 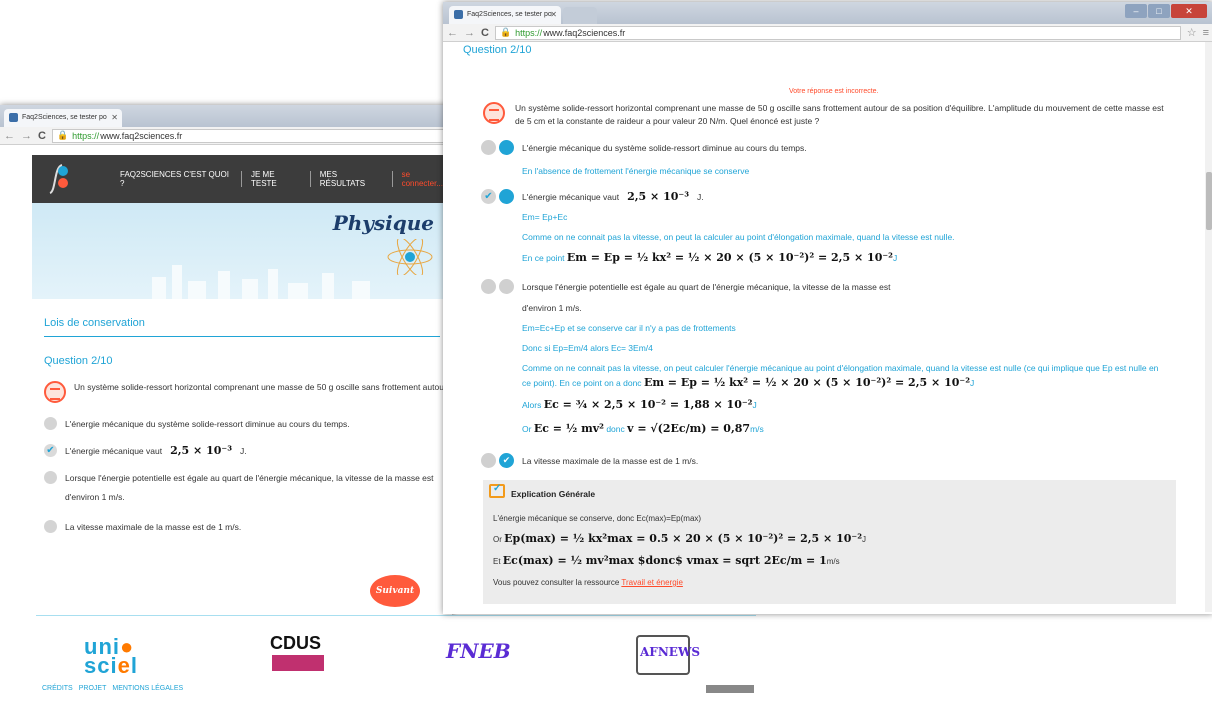 What do you see at coordinates (295, 643) in the screenshot?
I see `cdus-logo: CDUS` at bounding box center [295, 643].